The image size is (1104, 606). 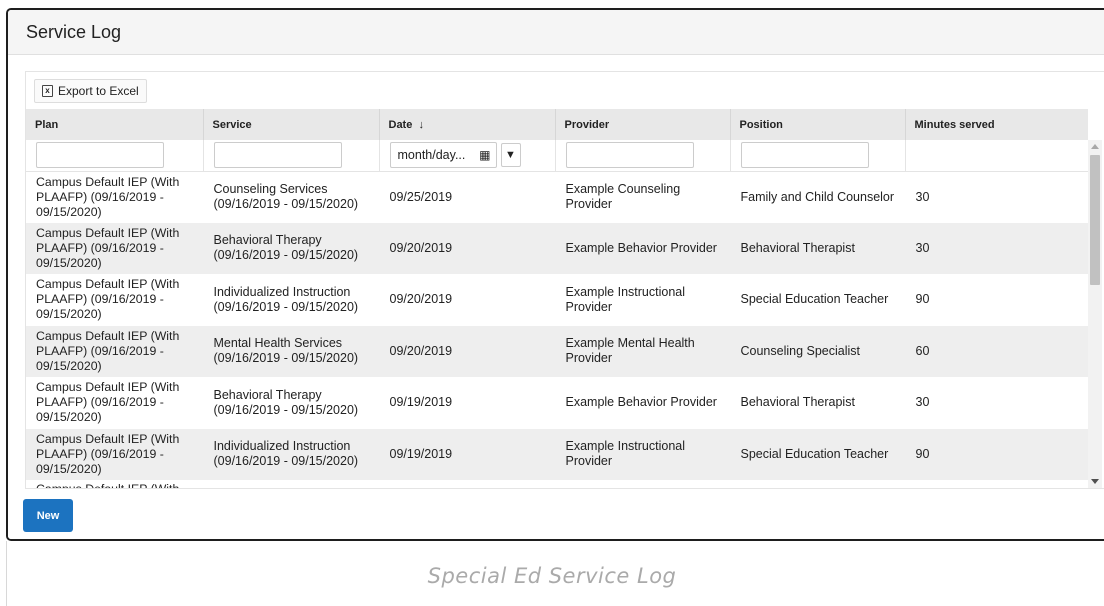 What do you see at coordinates (643, 124) in the screenshot?
I see `column-header-provider: Provider` at bounding box center [643, 124].